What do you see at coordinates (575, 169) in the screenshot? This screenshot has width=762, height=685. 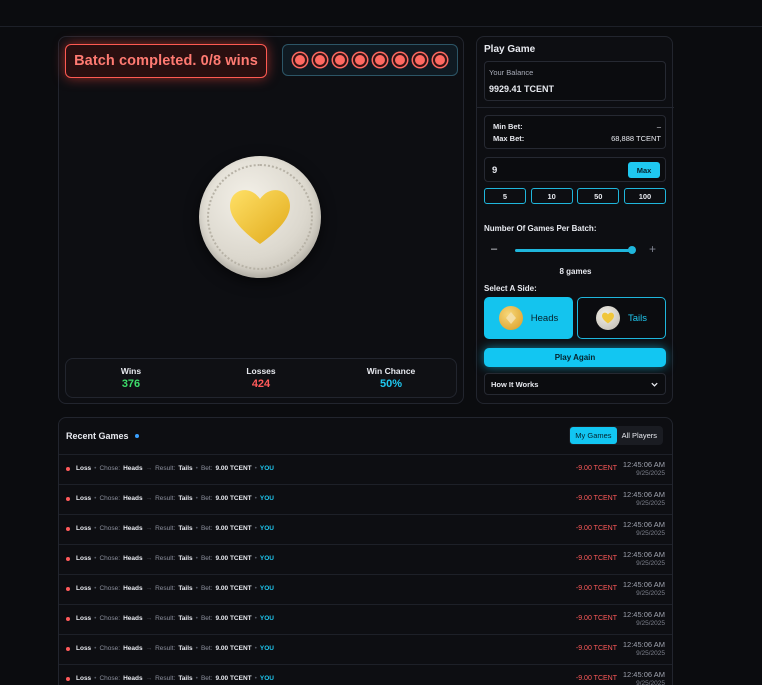 I see `bet-amount-input: 9 Max` at bounding box center [575, 169].